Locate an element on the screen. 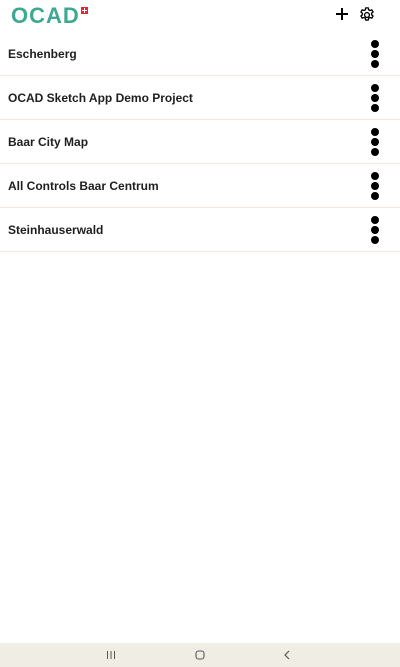 Image resolution: width=400 pixels, height=667 pixels. home-button is located at coordinates (200, 655).